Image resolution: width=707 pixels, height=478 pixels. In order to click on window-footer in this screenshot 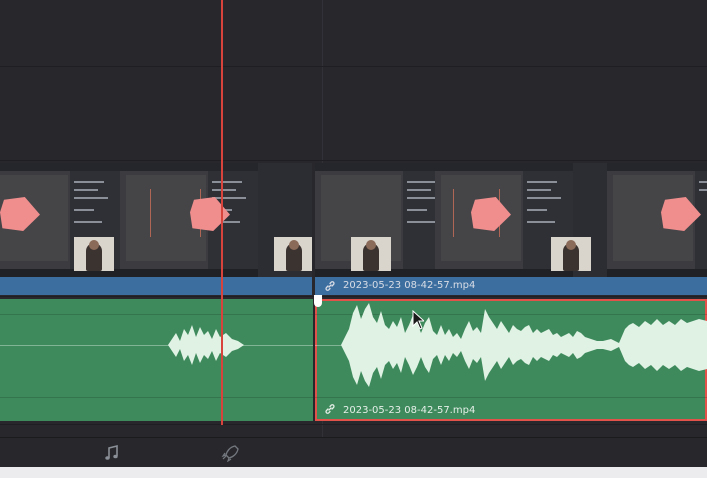, I will do `click(353, 472)`.